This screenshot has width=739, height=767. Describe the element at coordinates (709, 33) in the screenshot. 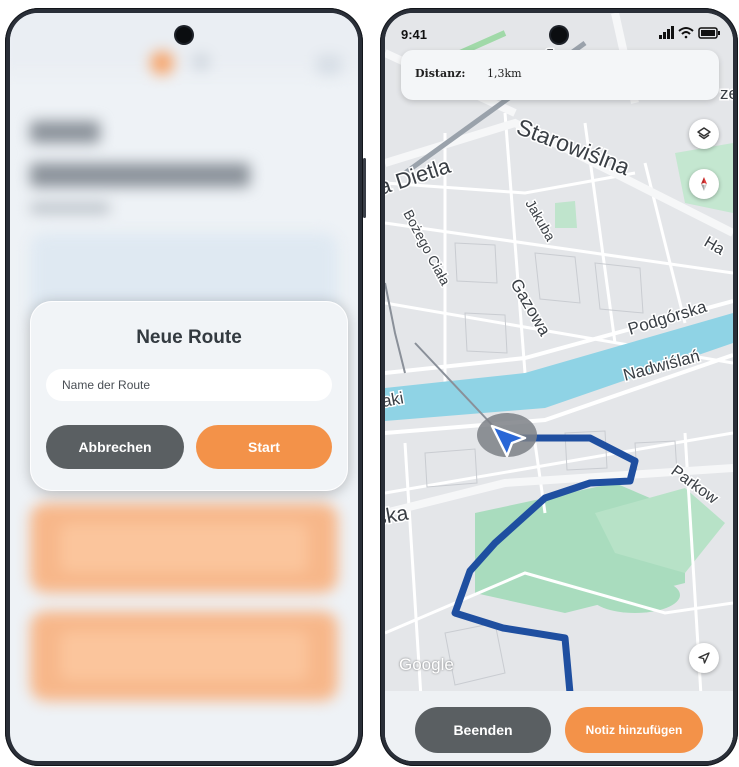

I see `battery-icon` at that location.